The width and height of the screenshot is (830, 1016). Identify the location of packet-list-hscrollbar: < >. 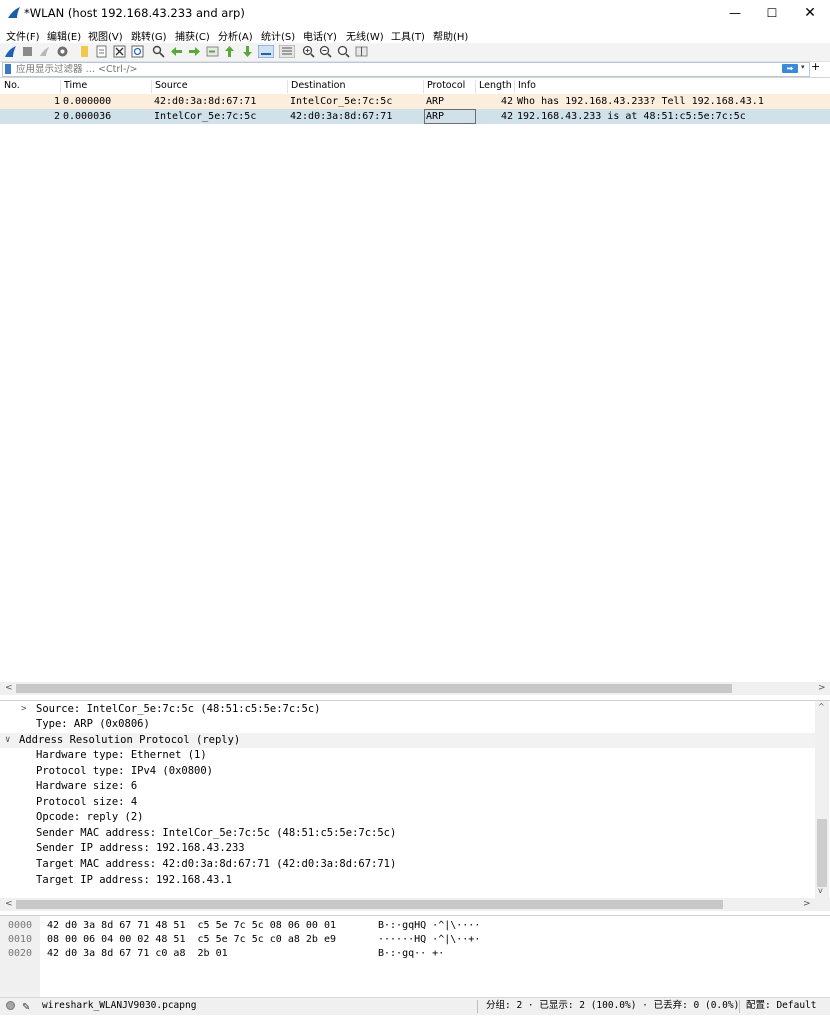
(415, 688).